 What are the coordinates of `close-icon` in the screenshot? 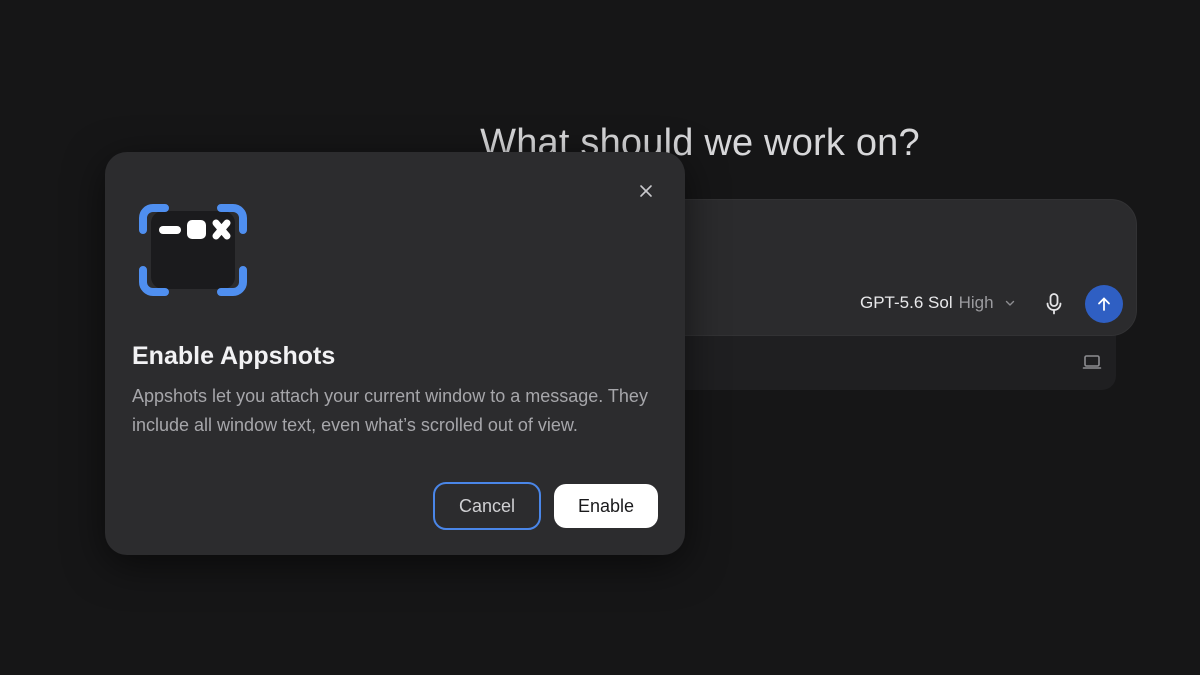 It's located at (646, 191).